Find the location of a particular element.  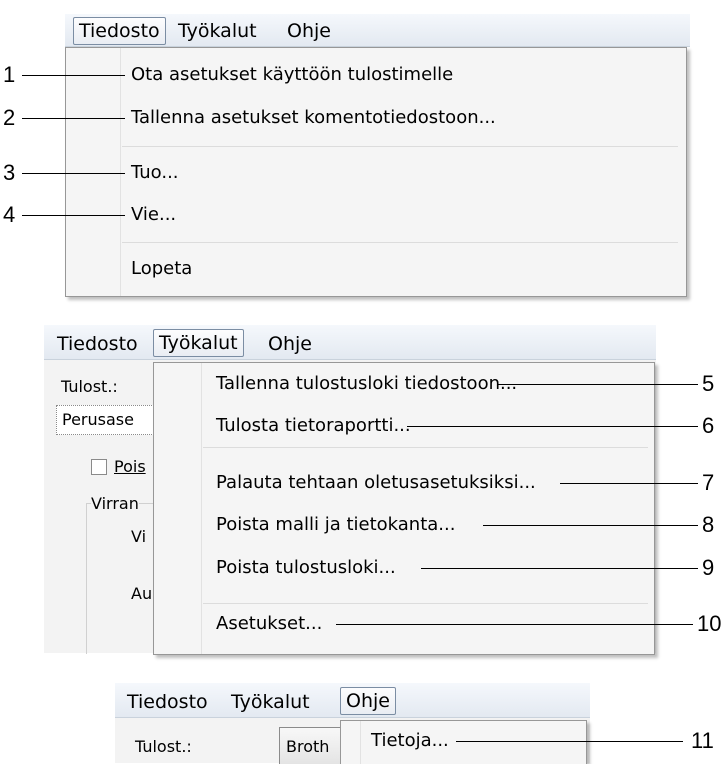

callout-number: 10 is located at coordinates (709, 623).